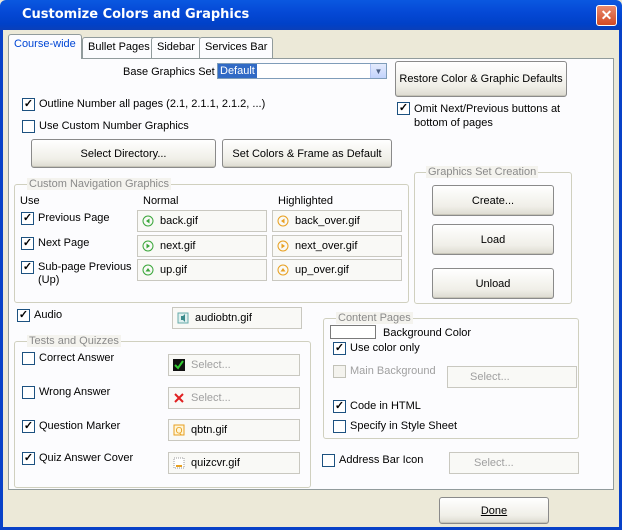 This screenshot has width=622, height=530. What do you see at coordinates (178, 246) in the screenshot?
I see `next-normal-filename: next.gif` at bounding box center [178, 246].